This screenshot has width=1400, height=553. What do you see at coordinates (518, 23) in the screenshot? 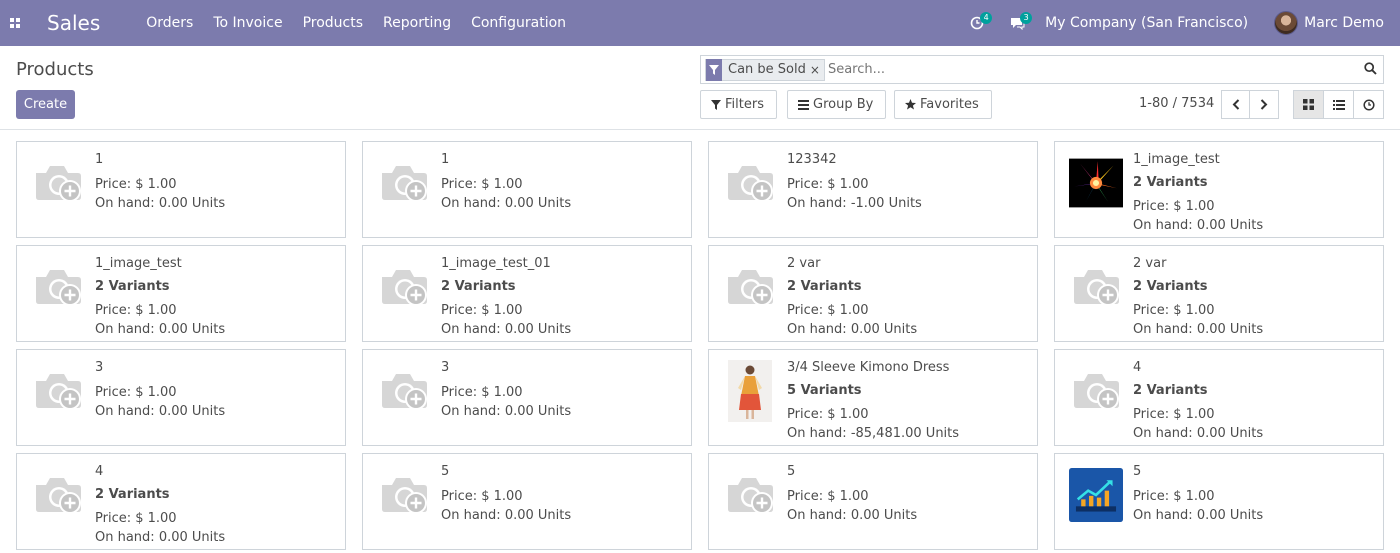
I see `menu-configuration: Configuration` at bounding box center [518, 23].